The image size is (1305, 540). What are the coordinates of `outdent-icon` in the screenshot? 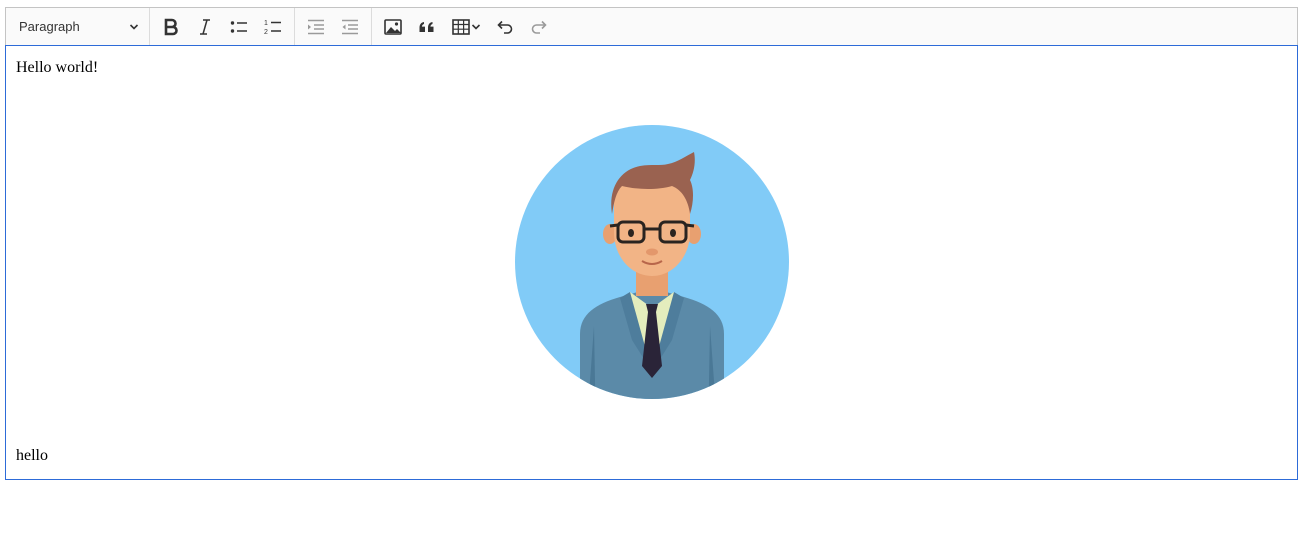 It's located at (316, 26).